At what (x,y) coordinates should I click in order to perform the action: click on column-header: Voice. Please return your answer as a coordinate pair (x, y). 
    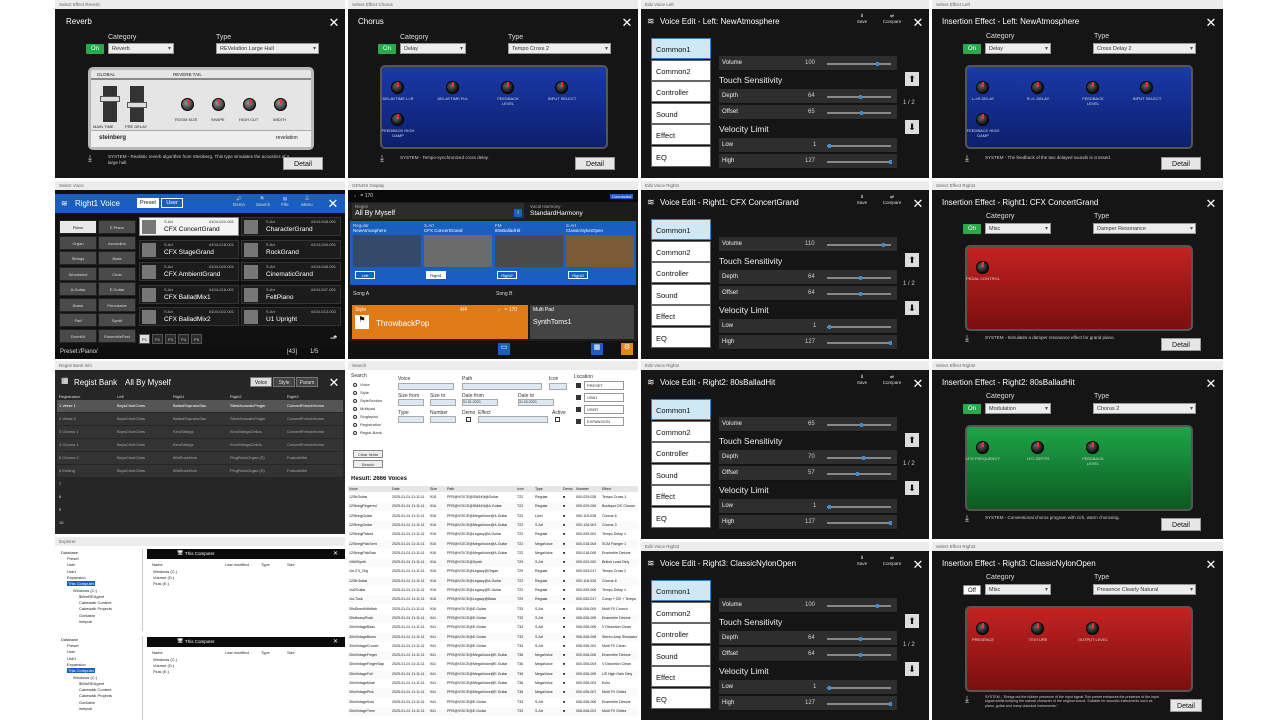
    Looking at the image, I should click on (353, 489).